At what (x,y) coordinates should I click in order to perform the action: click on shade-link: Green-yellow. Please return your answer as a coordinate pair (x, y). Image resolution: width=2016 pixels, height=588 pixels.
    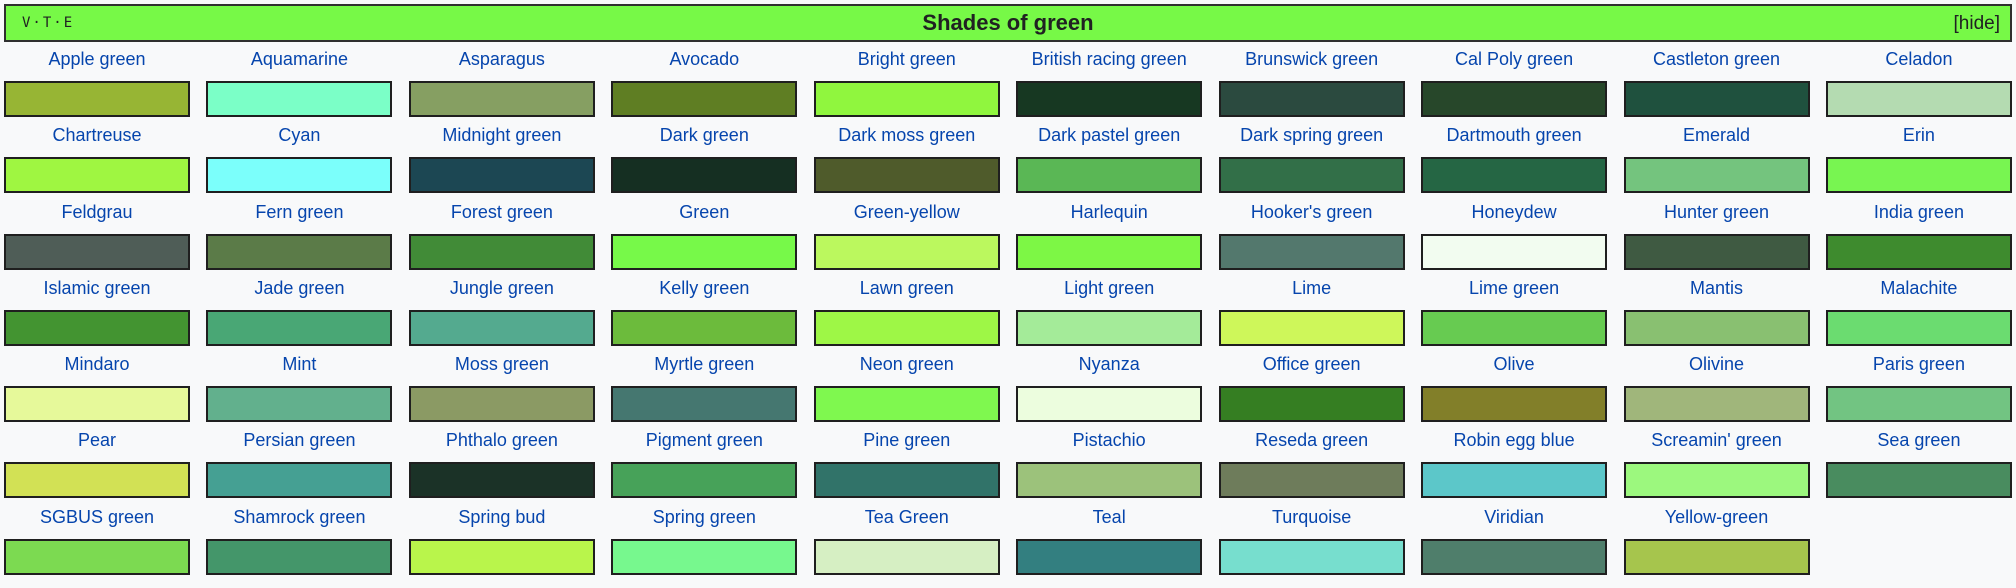
    Looking at the image, I should click on (907, 211).